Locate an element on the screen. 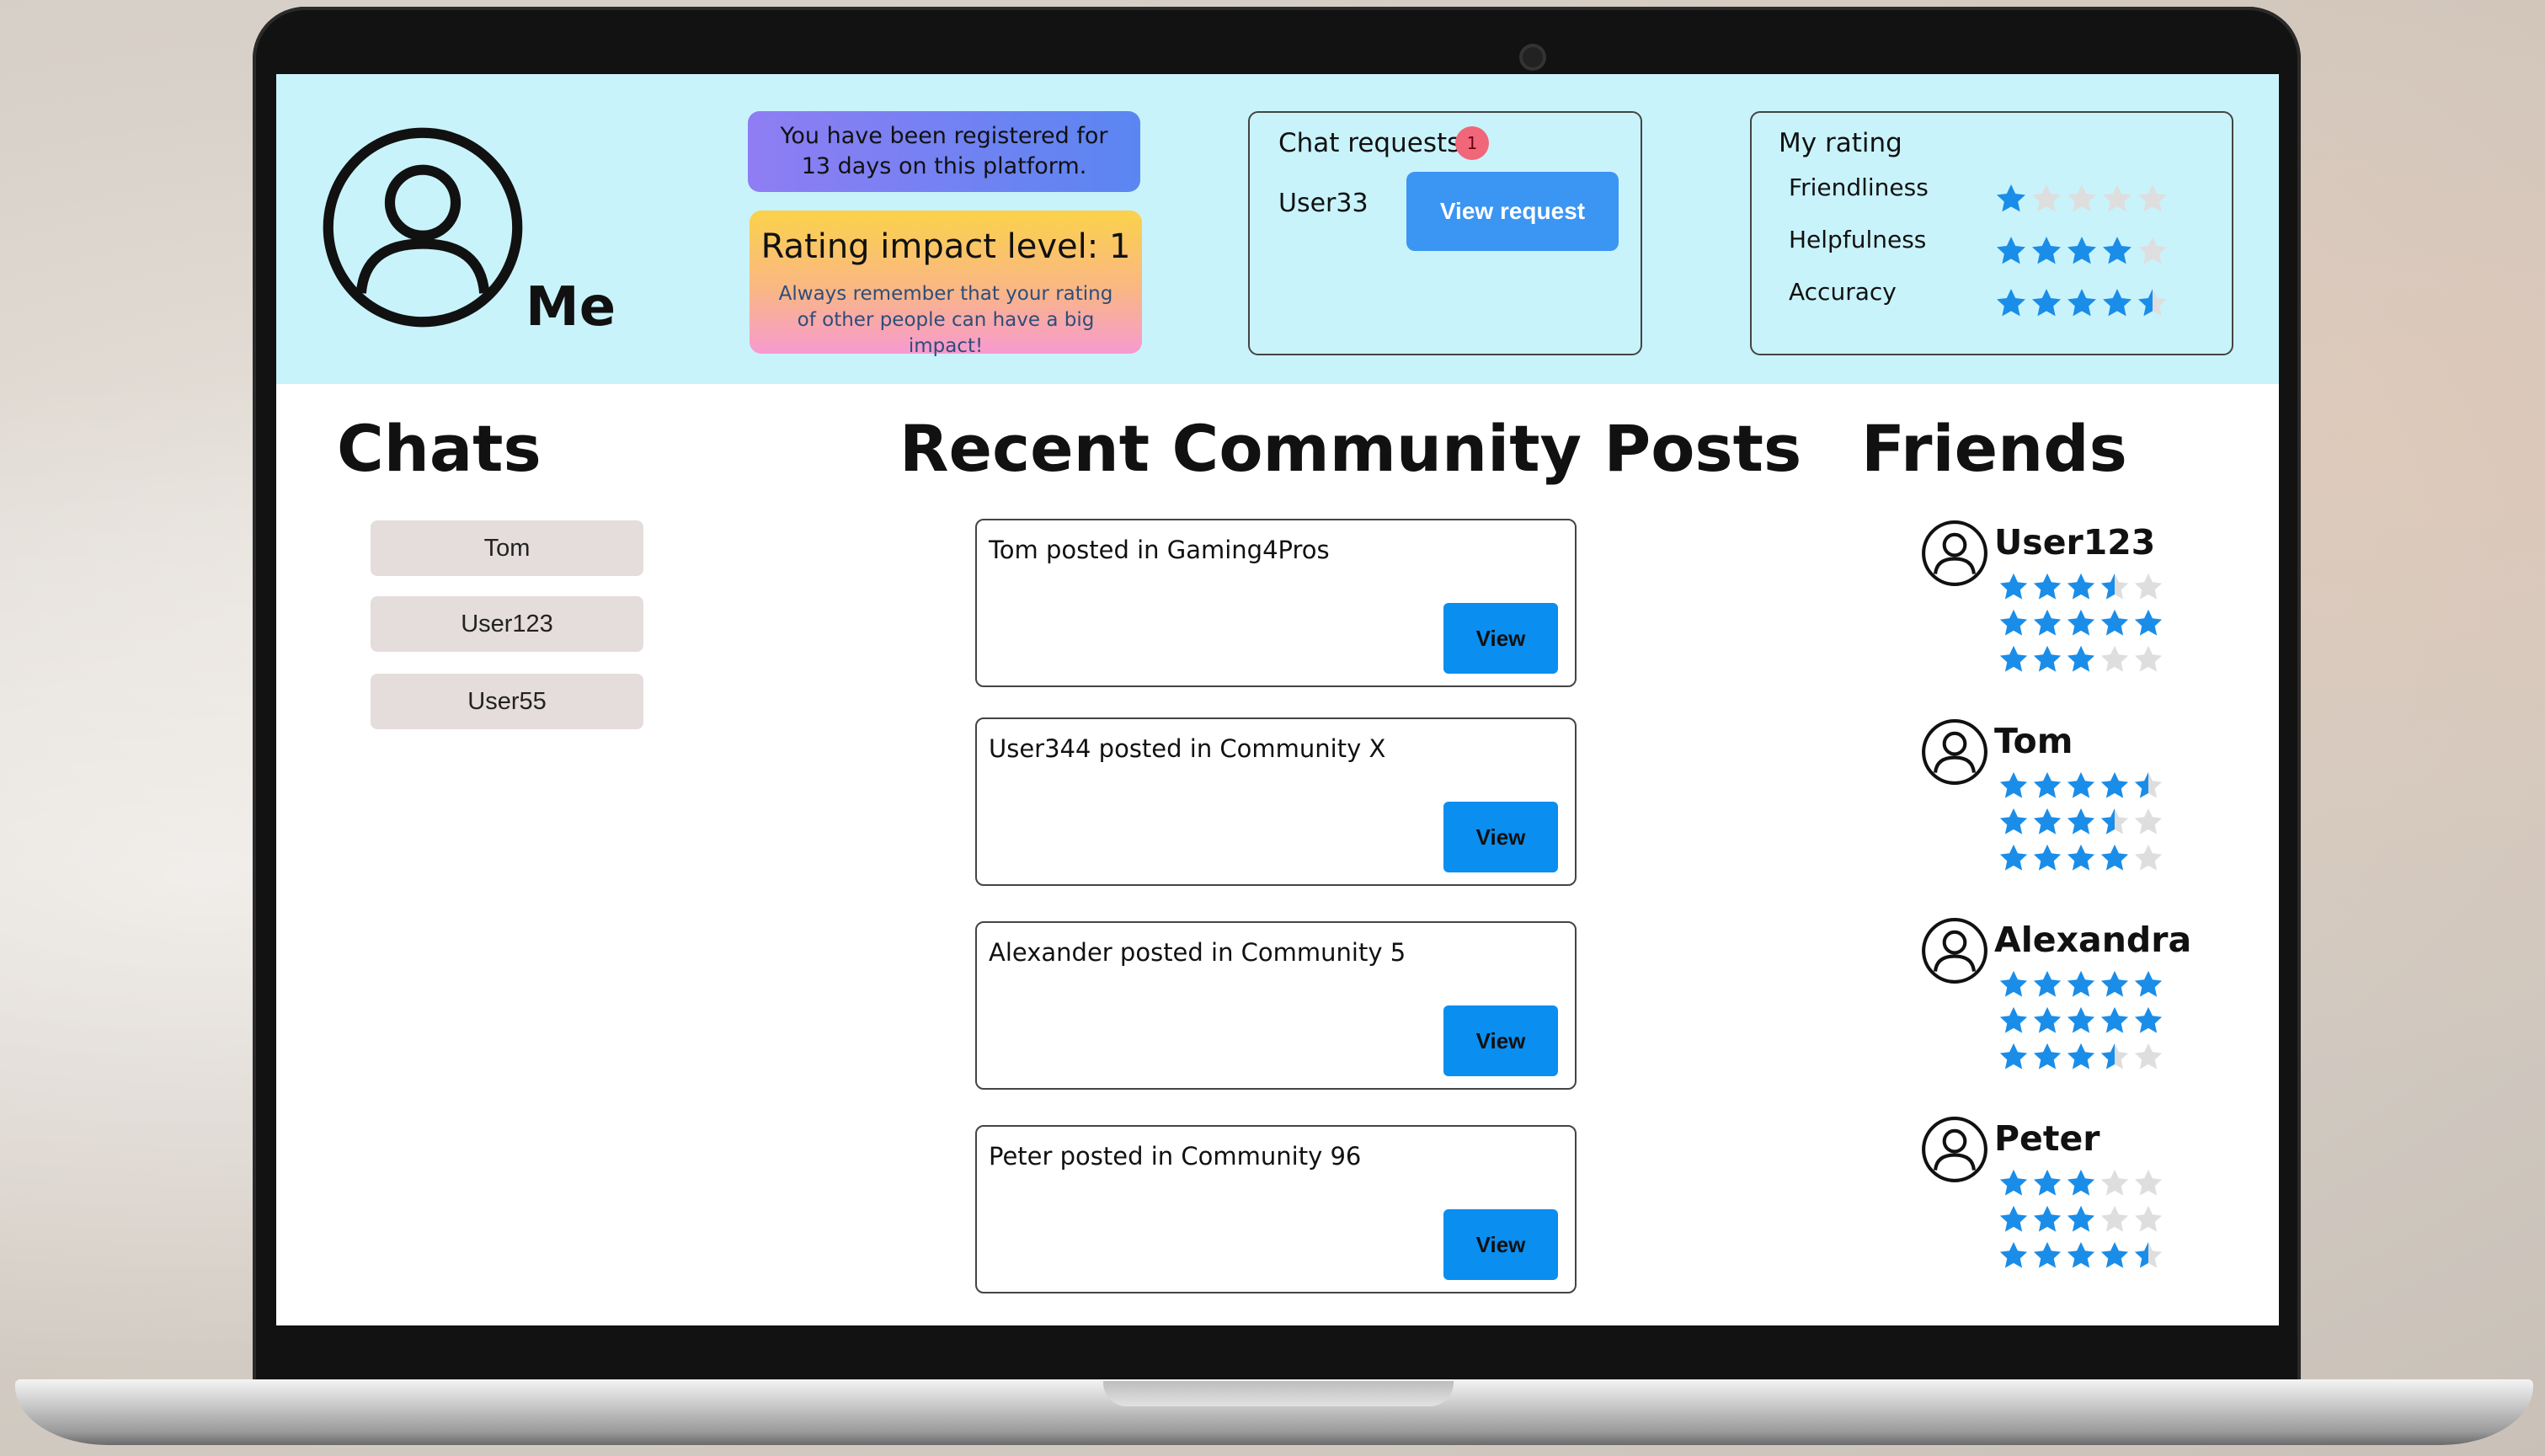 This screenshot has width=2545, height=1456. rating-stars-accuracy is located at coordinates (2081, 303).